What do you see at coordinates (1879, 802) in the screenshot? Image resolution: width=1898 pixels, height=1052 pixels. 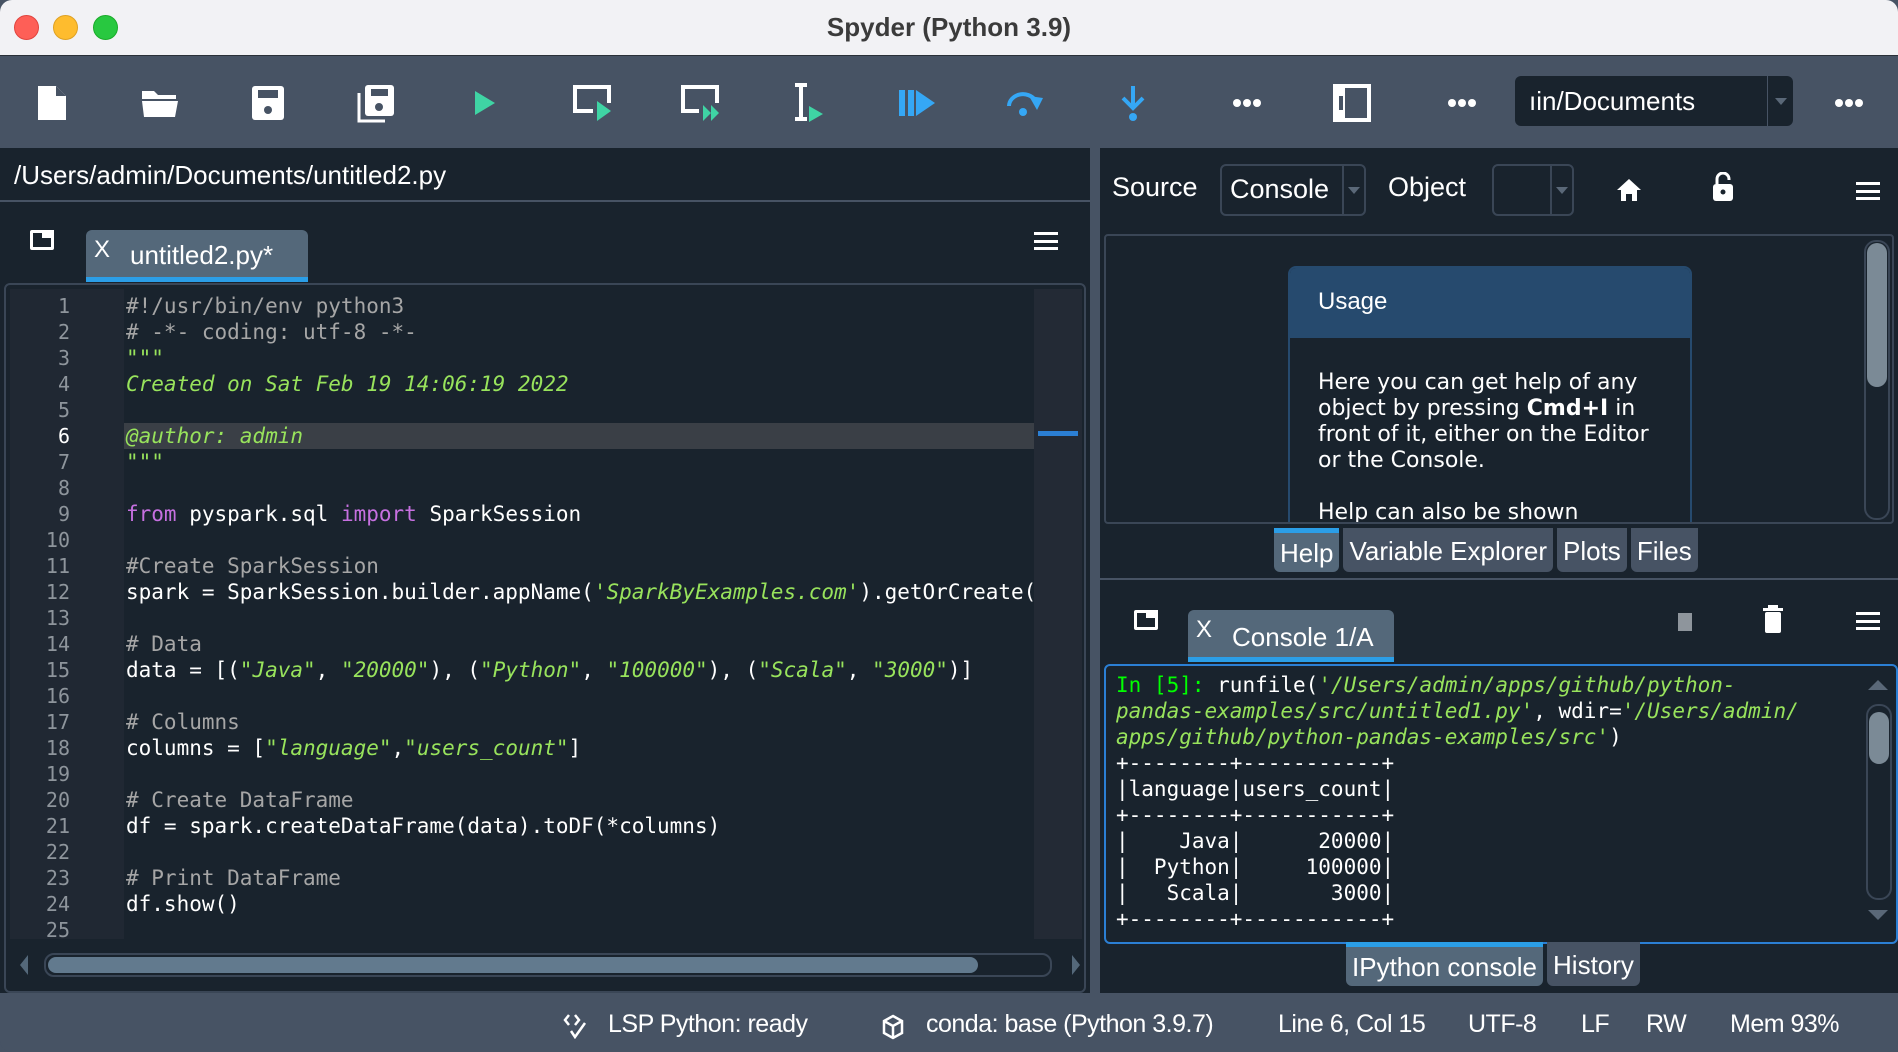 I see `console-scrollbar` at bounding box center [1879, 802].